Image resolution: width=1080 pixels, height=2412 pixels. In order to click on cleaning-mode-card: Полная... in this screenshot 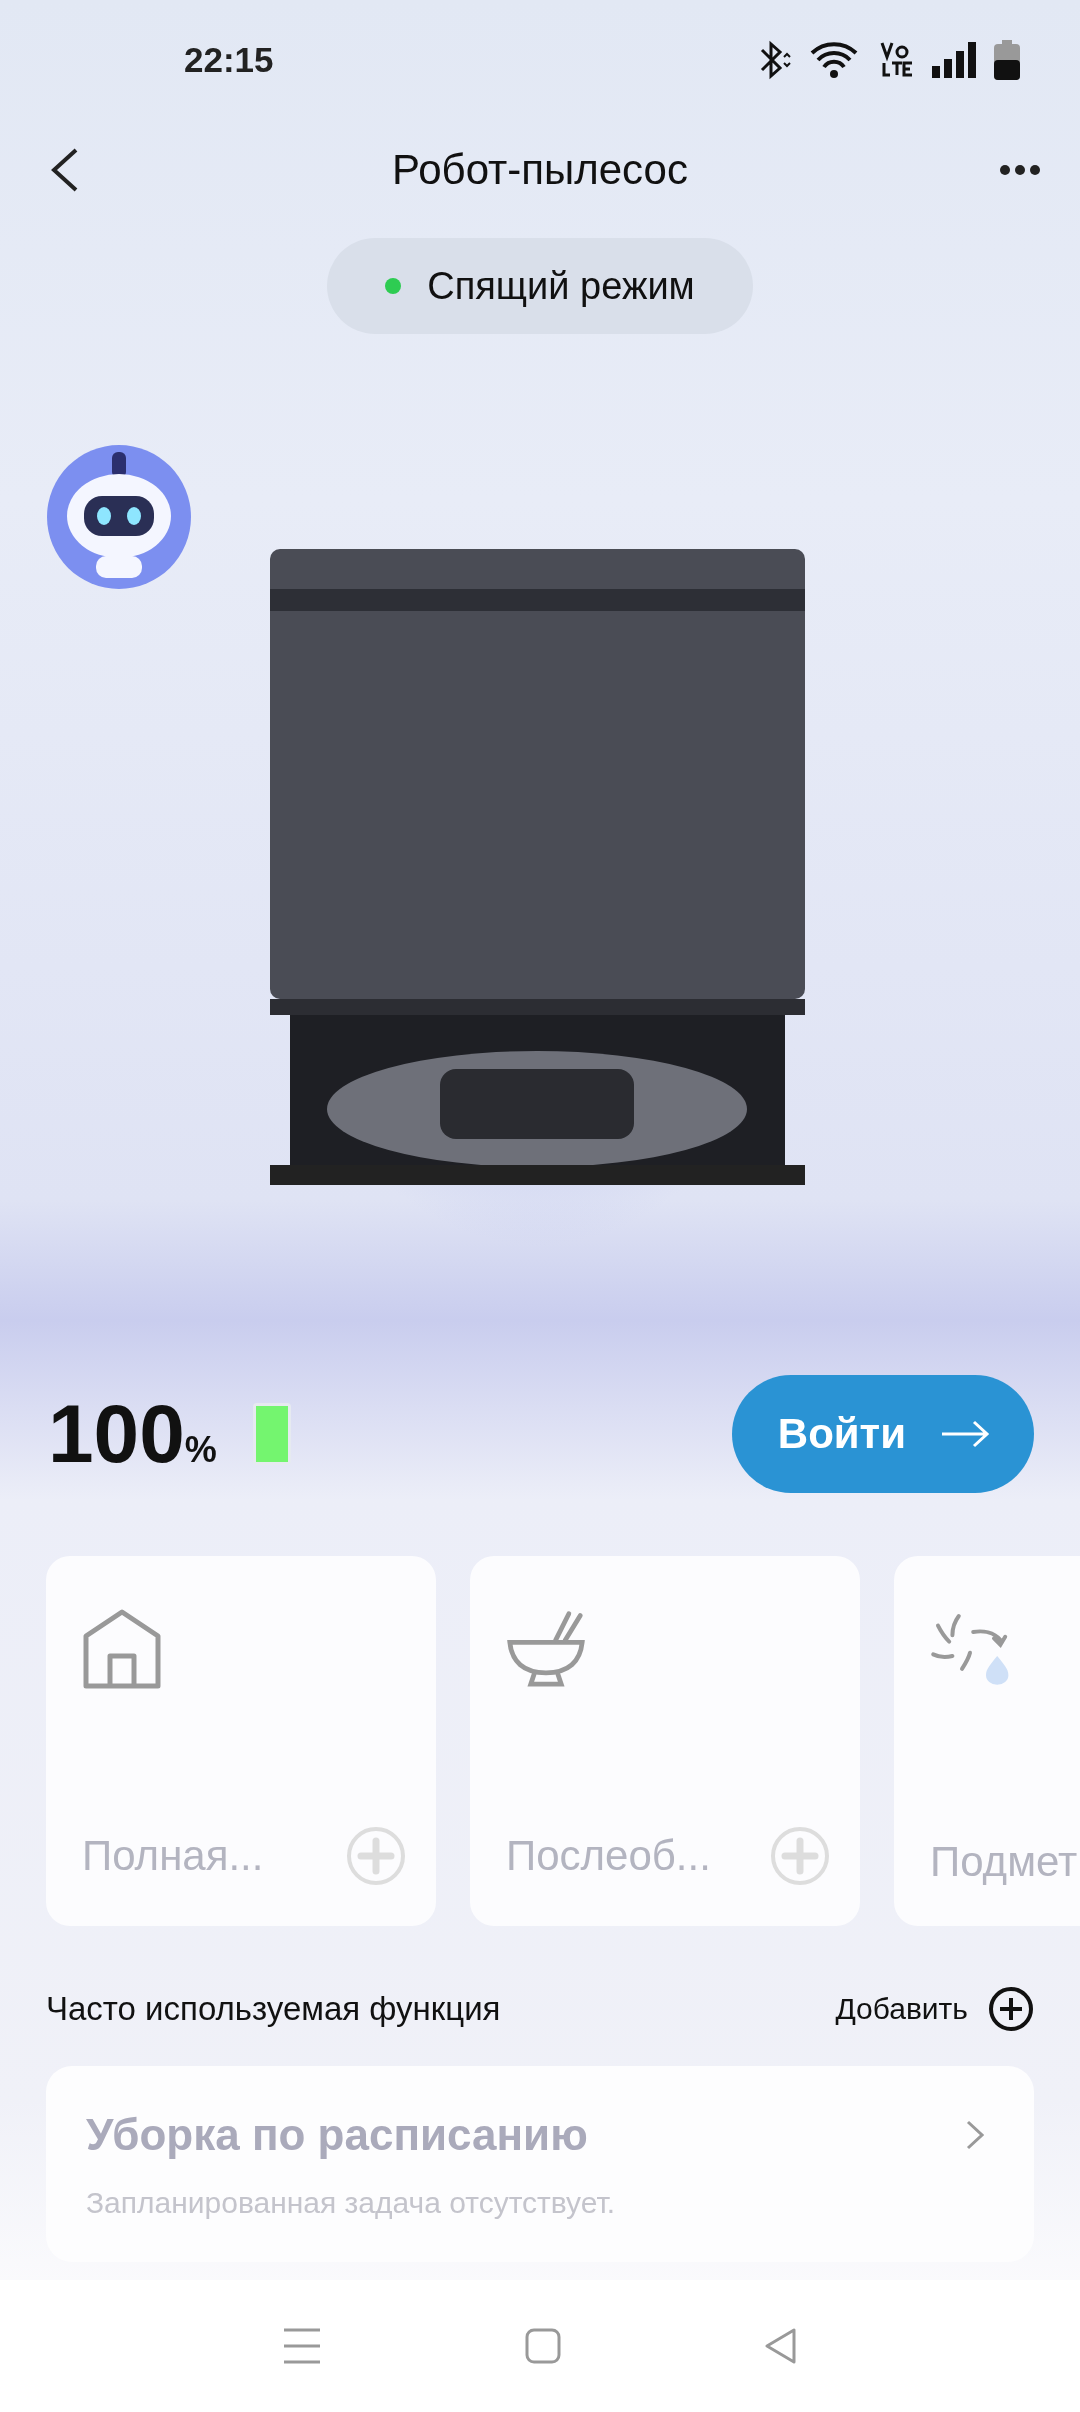, I will do `click(241, 1741)`.